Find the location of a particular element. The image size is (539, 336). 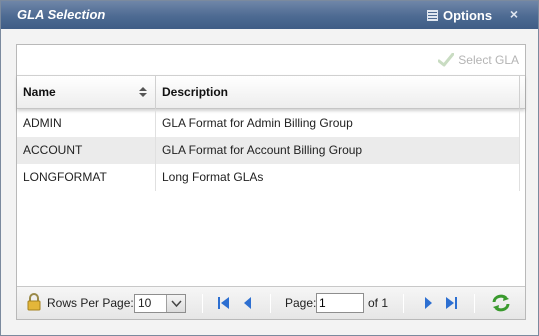

cell-name: ADMIN is located at coordinates (86, 123).